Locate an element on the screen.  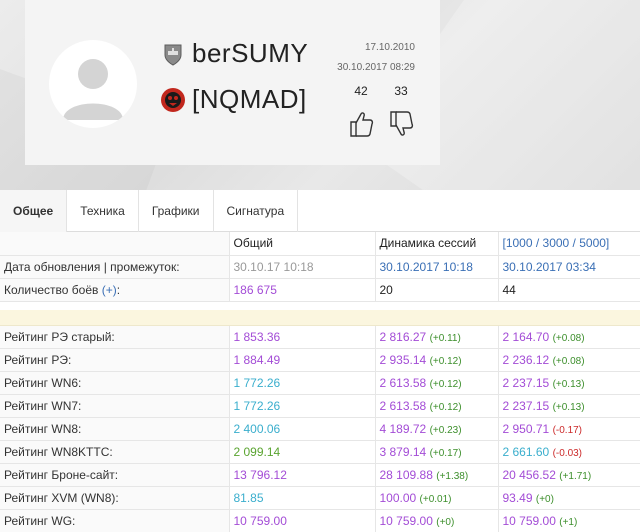
rating-total-value: 1 853.36 is located at coordinates (257, 336).